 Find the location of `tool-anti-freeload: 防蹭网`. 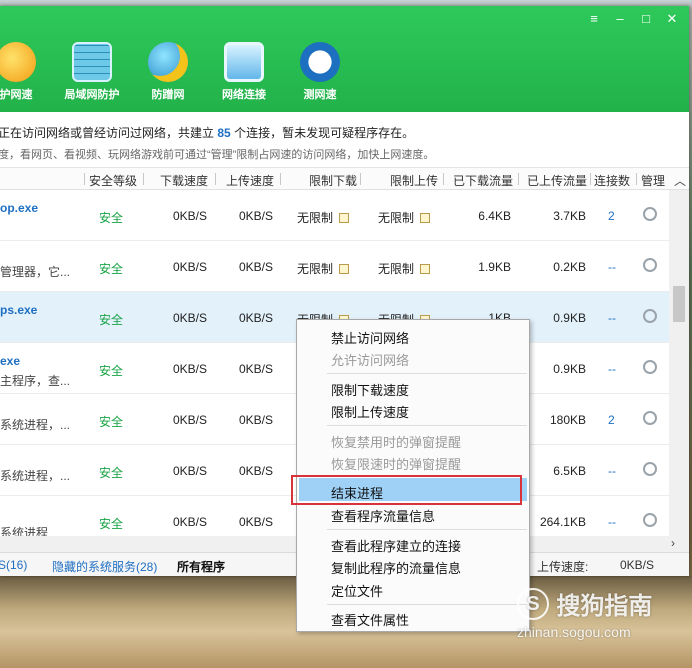

tool-anti-freeload: 防蹭网 is located at coordinates (168, 72).